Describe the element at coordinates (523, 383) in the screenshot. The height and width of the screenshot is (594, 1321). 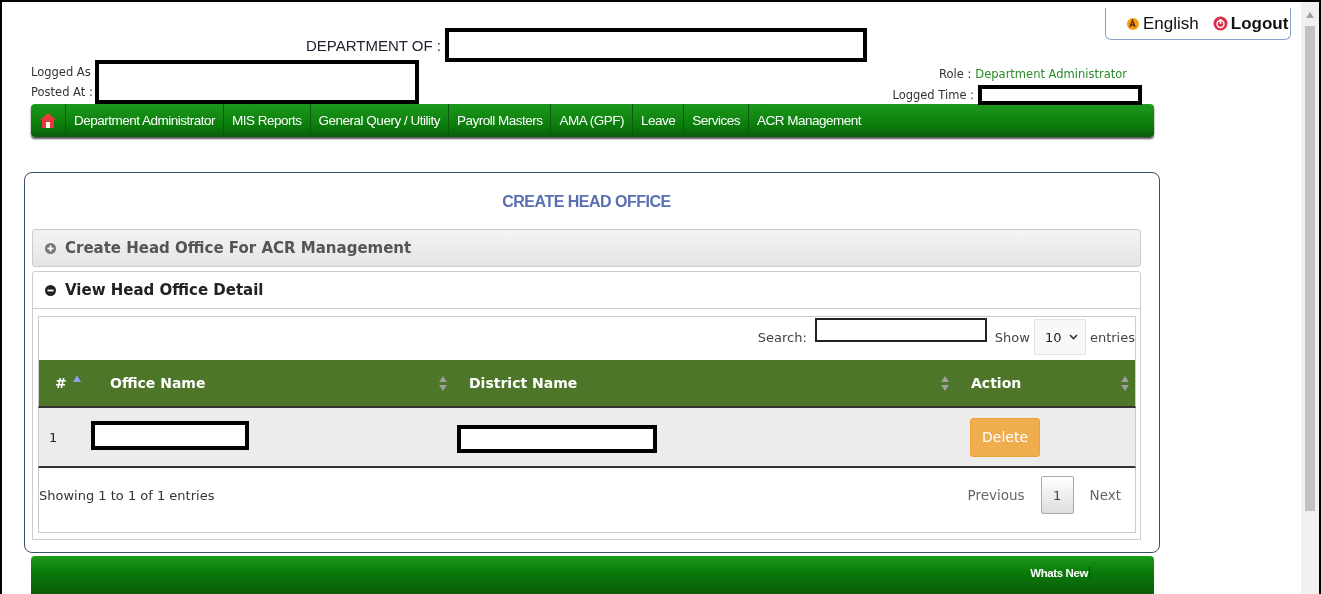
I see `column-title: District Name` at that location.